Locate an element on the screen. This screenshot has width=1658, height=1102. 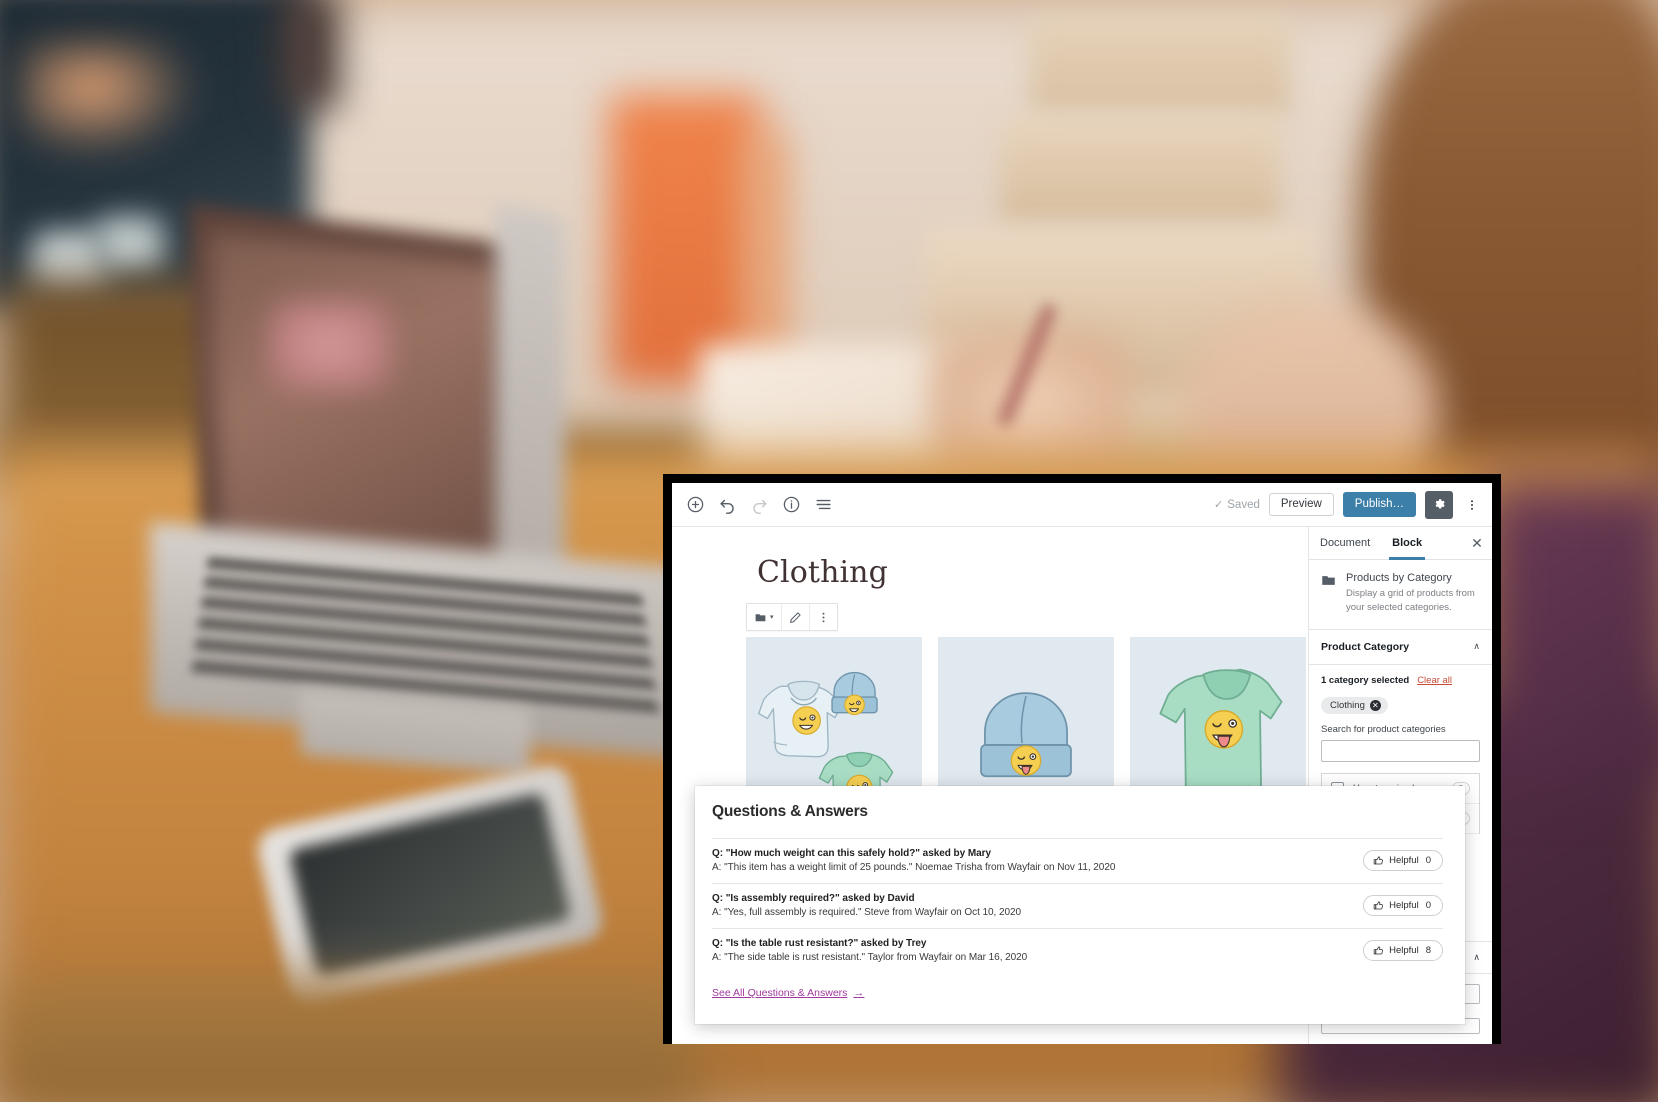
info-circle-icon is located at coordinates (791, 504).